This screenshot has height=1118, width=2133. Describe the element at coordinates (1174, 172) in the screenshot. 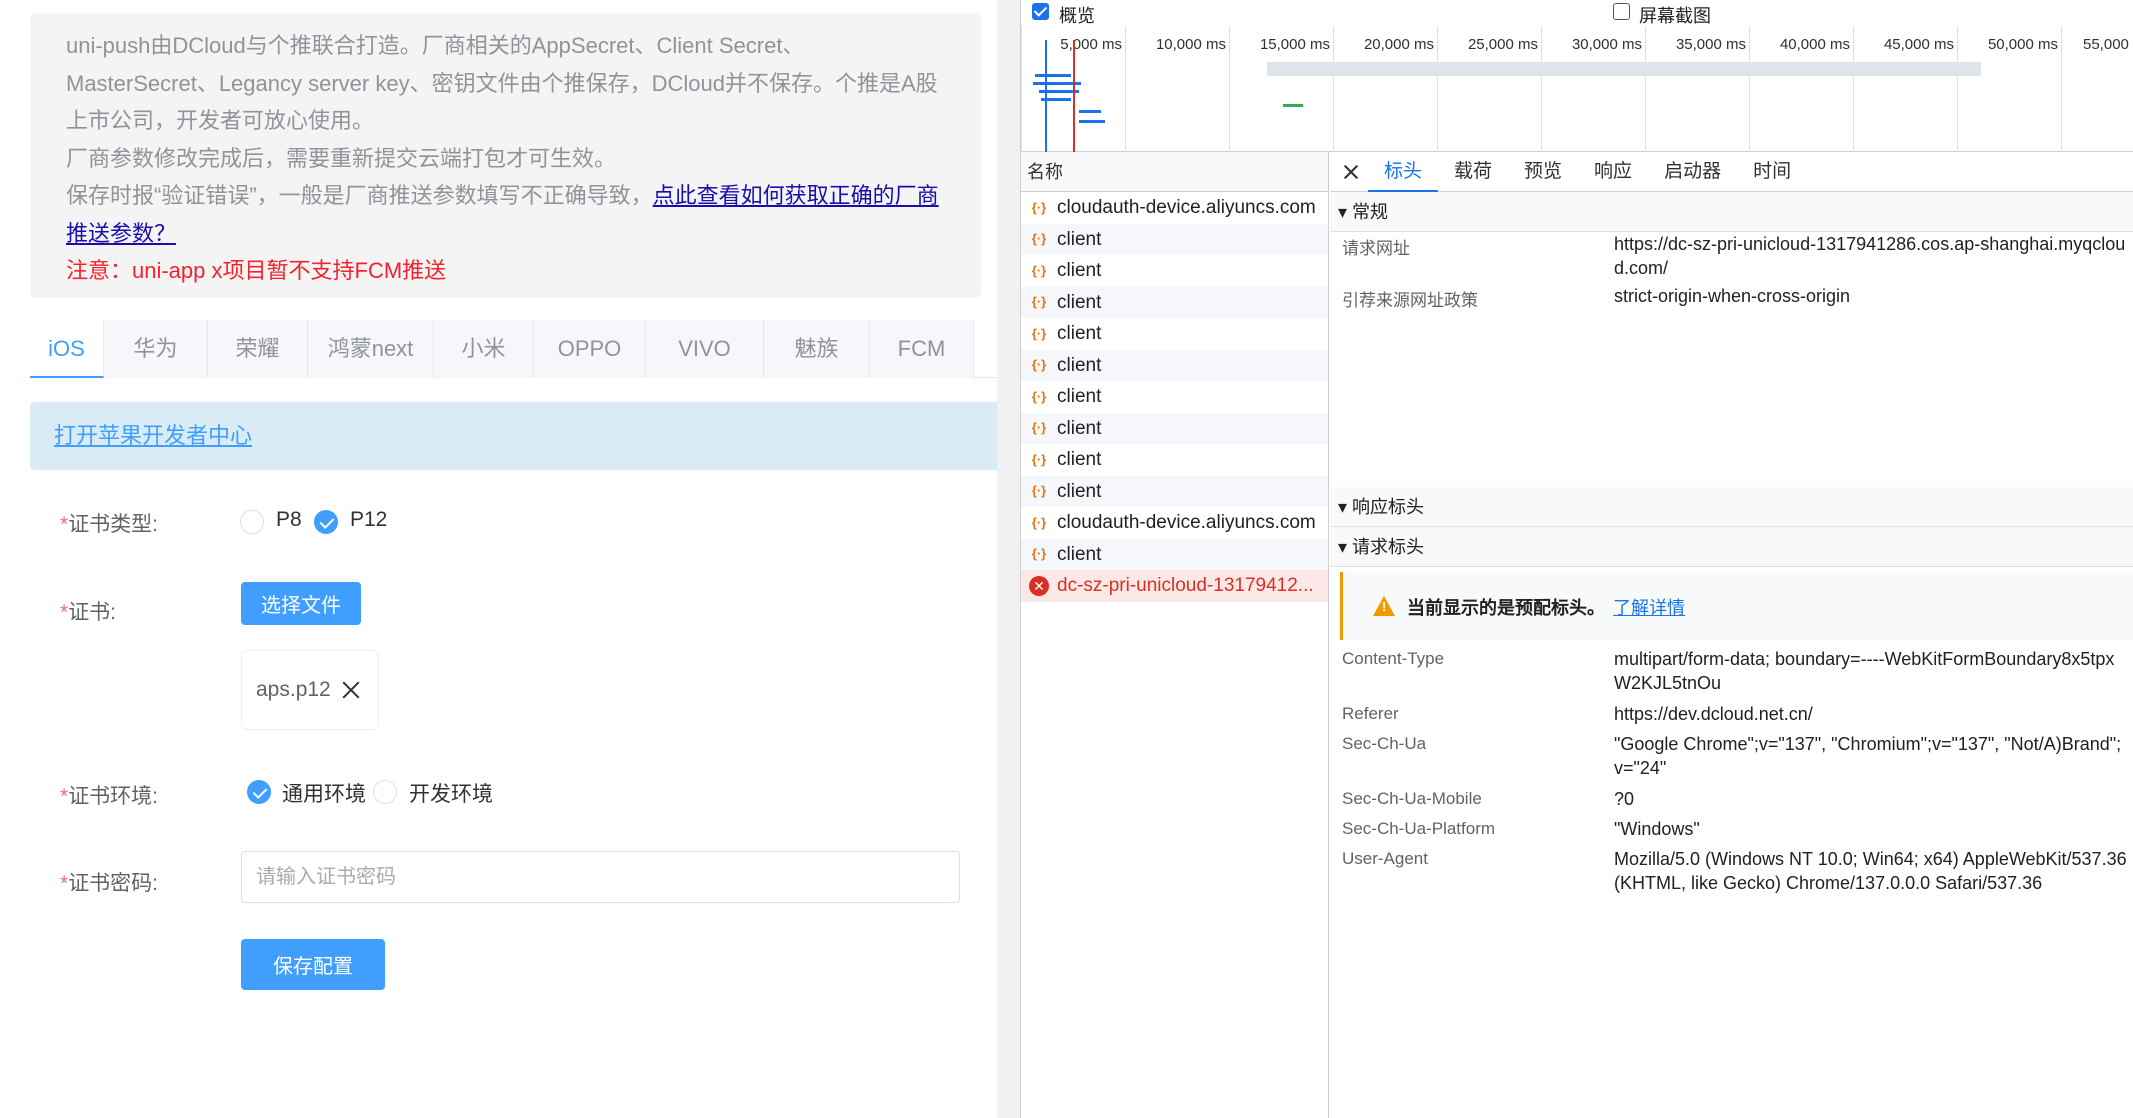

I see `name-column-header: 名称` at that location.